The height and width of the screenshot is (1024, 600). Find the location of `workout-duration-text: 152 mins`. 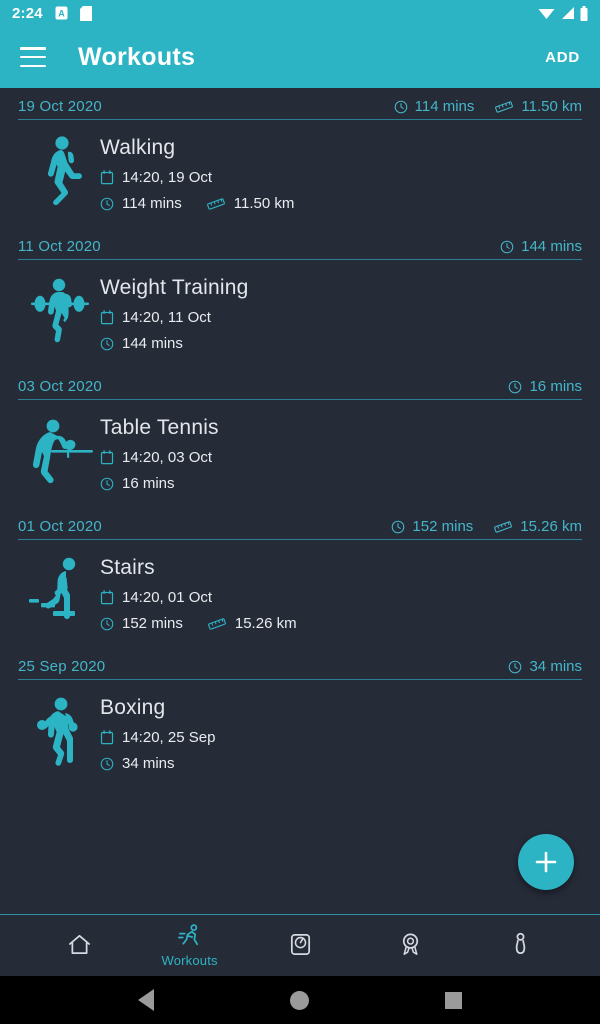

workout-duration-text: 152 mins is located at coordinates (152, 623).